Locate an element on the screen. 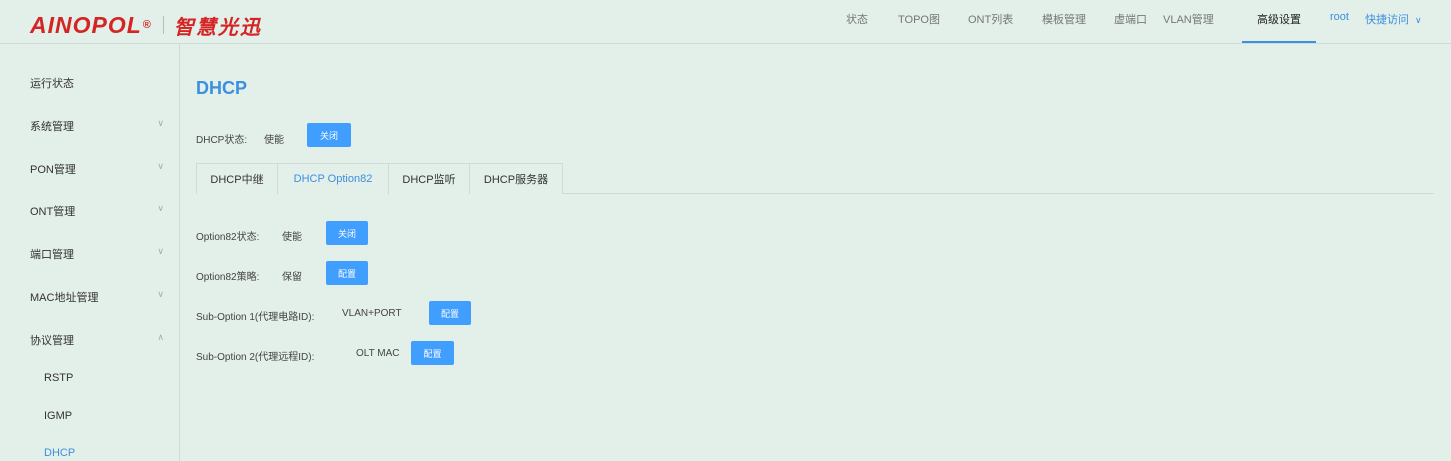  tab-dhcp-server: DHCP服务器 is located at coordinates (516, 178).